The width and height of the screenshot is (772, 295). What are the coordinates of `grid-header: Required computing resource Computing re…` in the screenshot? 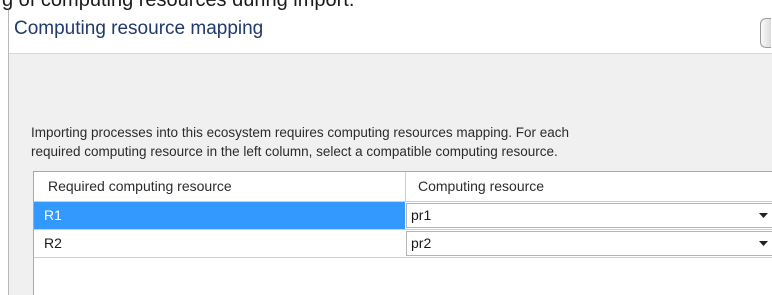 It's located at (403, 187).